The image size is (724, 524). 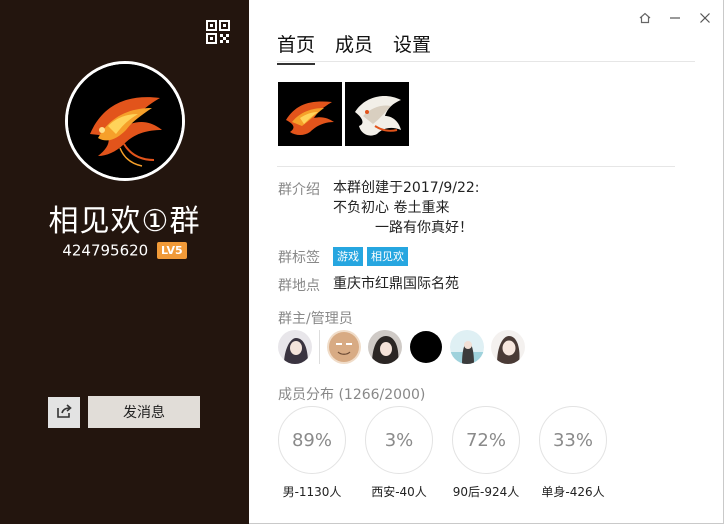 I want to click on stat-percent: 3%, so click(x=399, y=440).